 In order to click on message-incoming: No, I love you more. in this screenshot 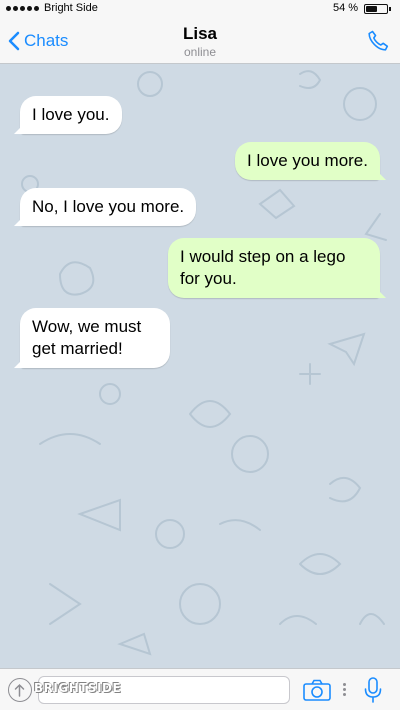, I will do `click(105, 207)`.